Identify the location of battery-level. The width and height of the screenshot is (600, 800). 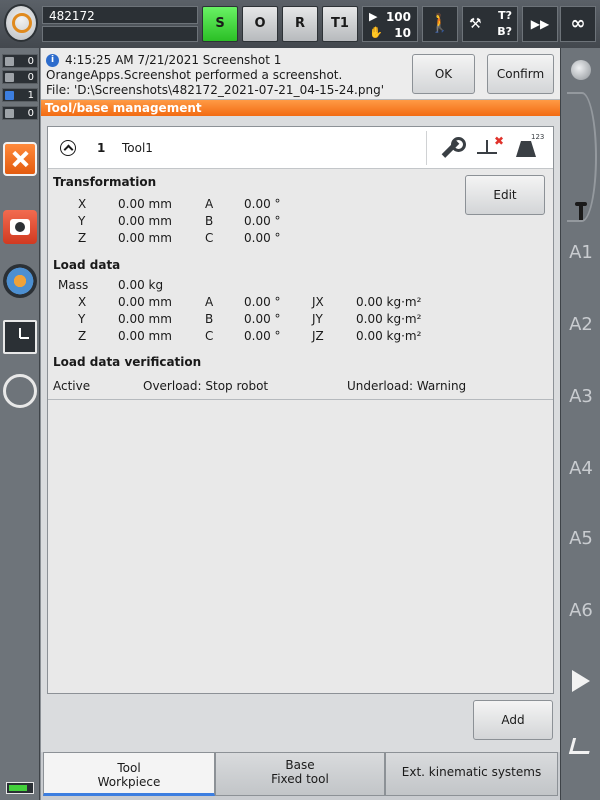
(18, 788).